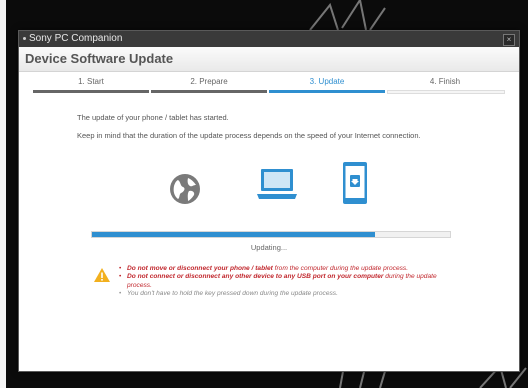 The width and height of the screenshot is (528, 388). What do you see at coordinates (445, 81) in the screenshot?
I see `step-label: 4. Finish` at bounding box center [445, 81].